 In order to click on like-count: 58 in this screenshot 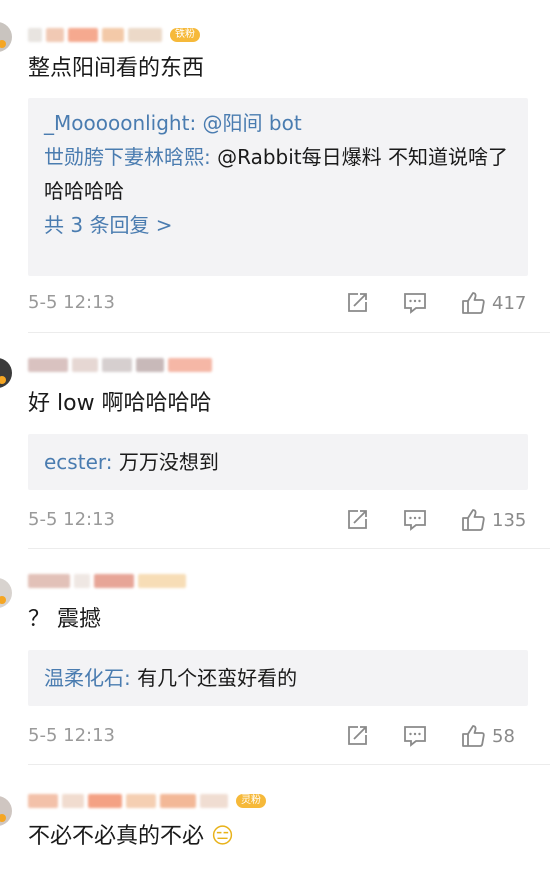, I will do `click(503, 736)`.